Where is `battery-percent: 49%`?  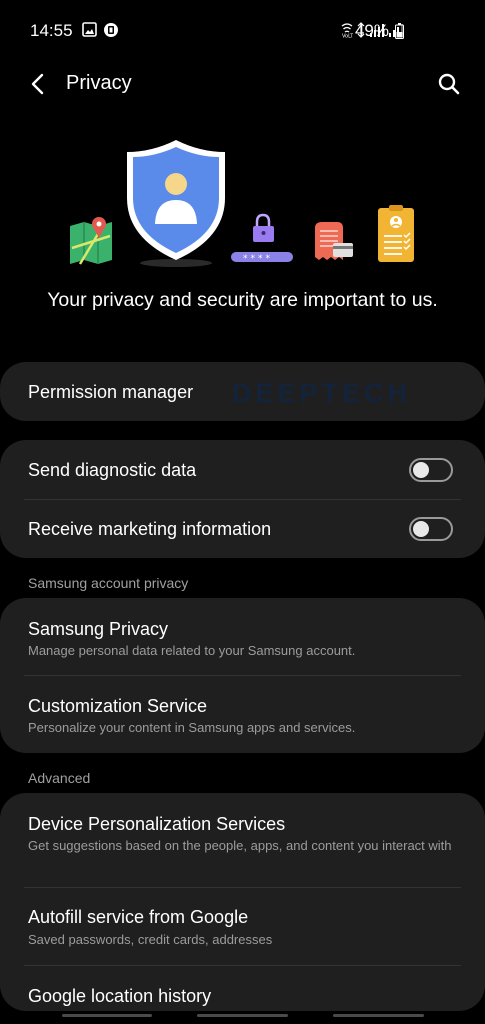 battery-percent: 49% is located at coordinates (371, 30).